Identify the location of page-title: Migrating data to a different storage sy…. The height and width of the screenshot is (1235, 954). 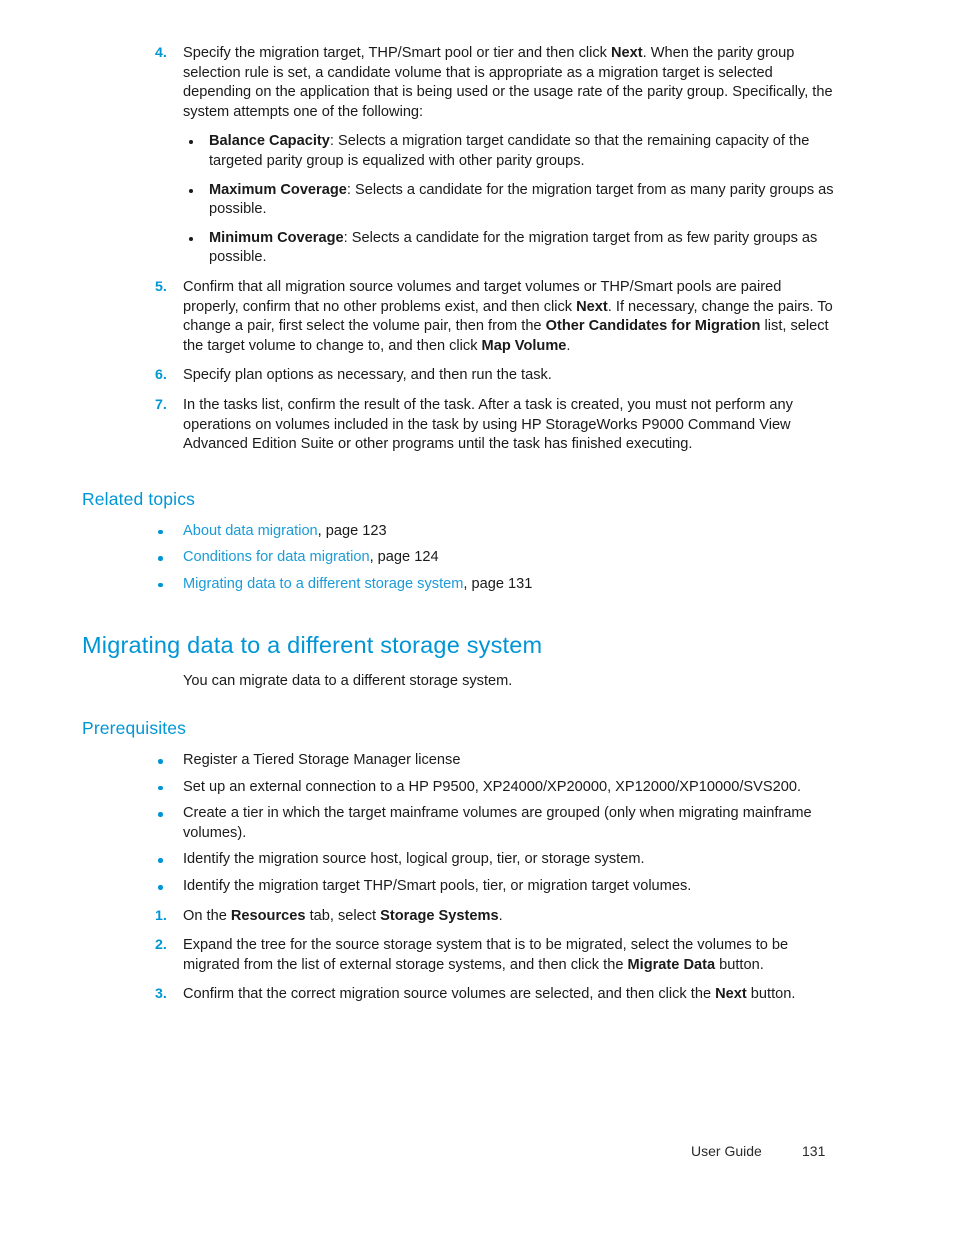
(312, 645).